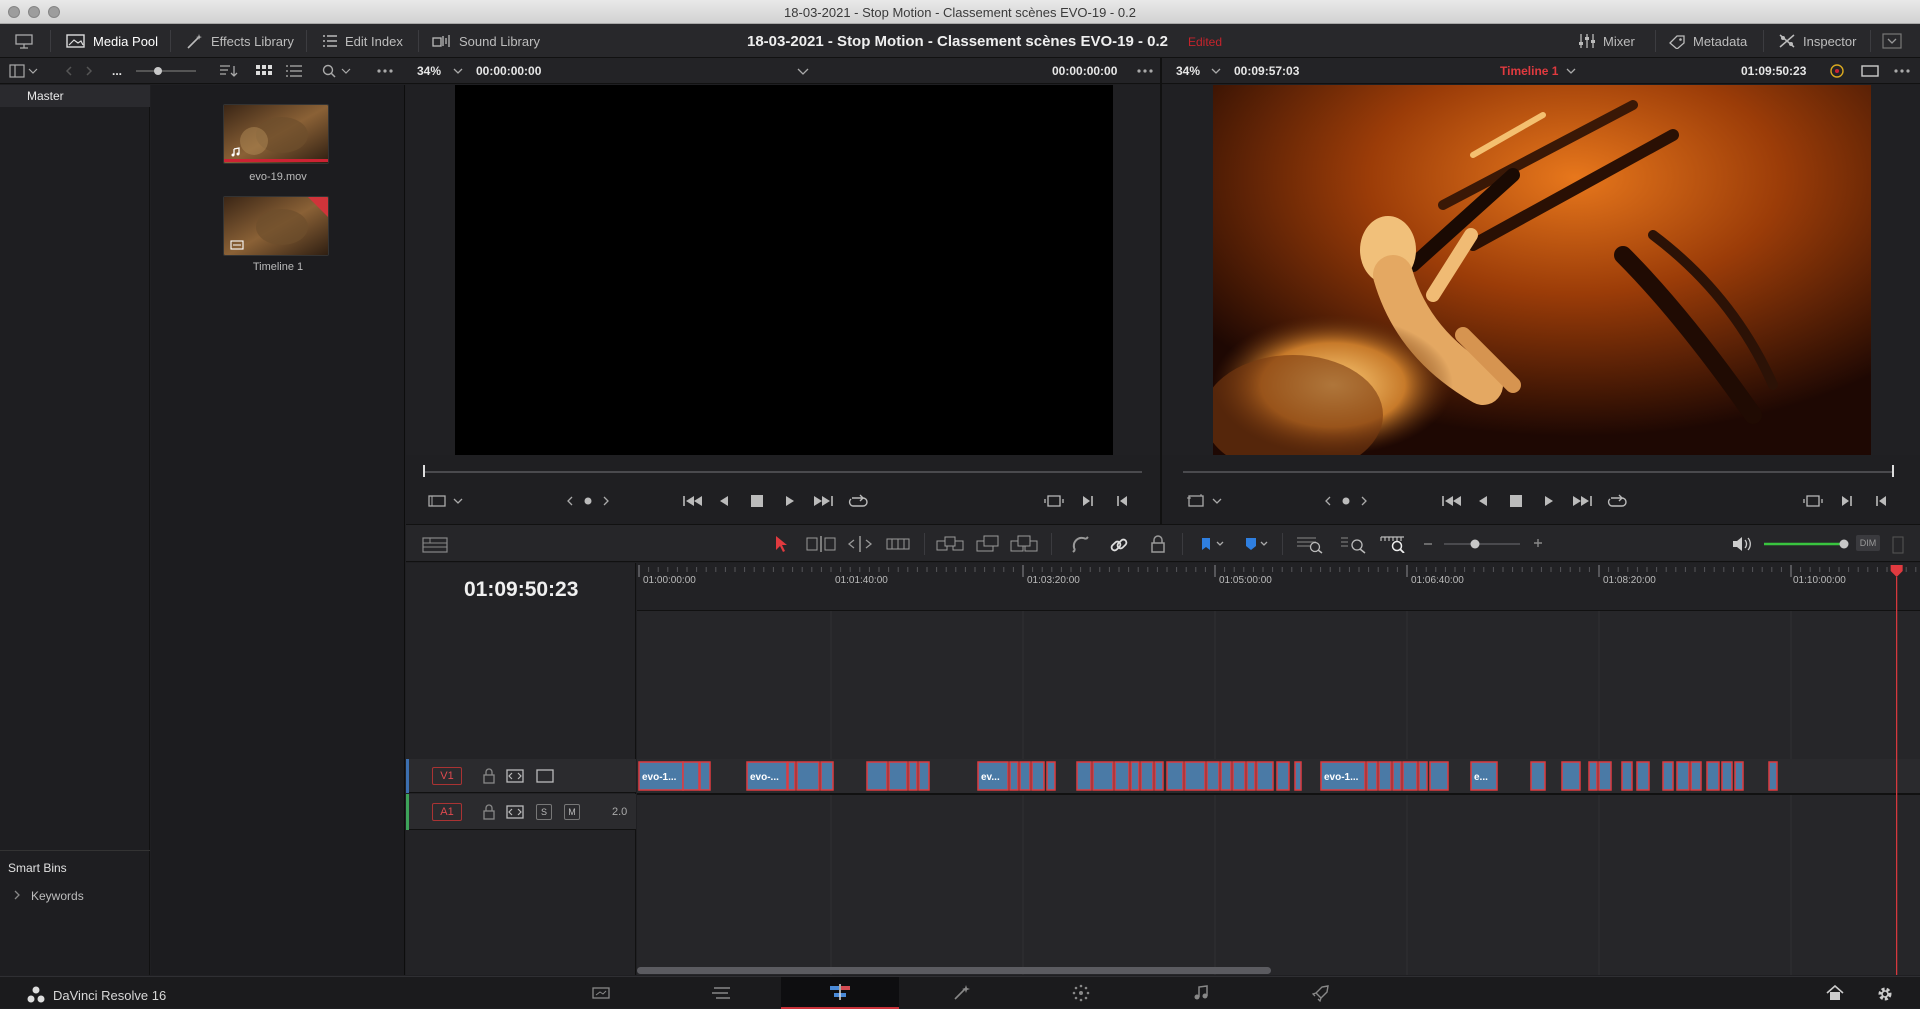 This screenshot has width=1920, height=1009. I want to click on timeline-horizontal-scrollbar, so click(954, 970).